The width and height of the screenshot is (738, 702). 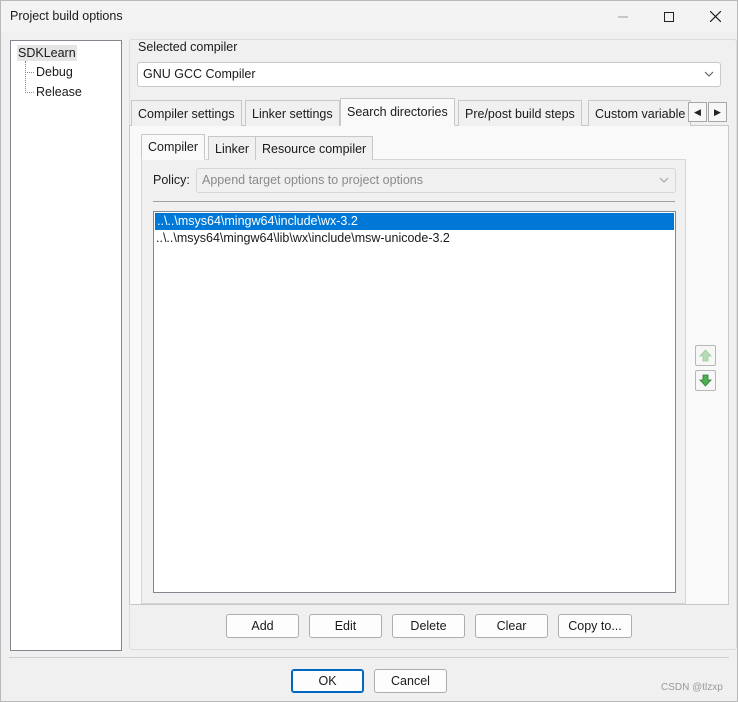 What do you see at coordinates (345, 626) in the screenshot?
I see `edit-button: Edit` at bounding box center [345, 626].